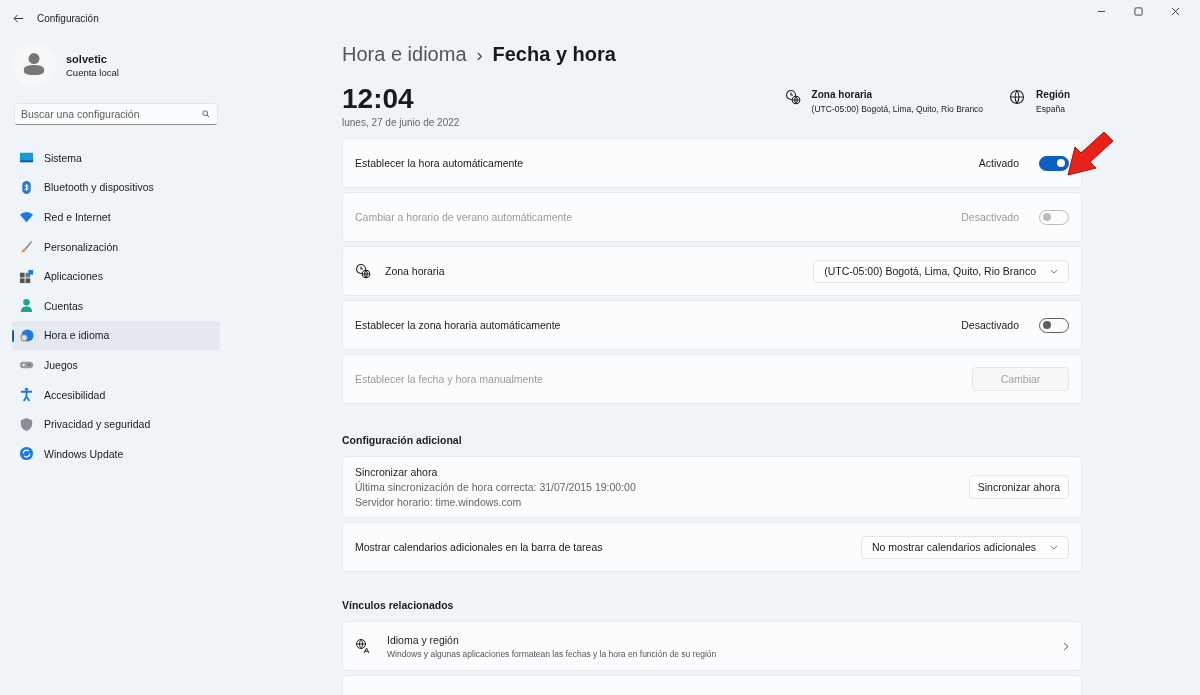  Describe the element at coordinates (18, 18) in the screenshot. I see `back-arrow-icon` at that location.